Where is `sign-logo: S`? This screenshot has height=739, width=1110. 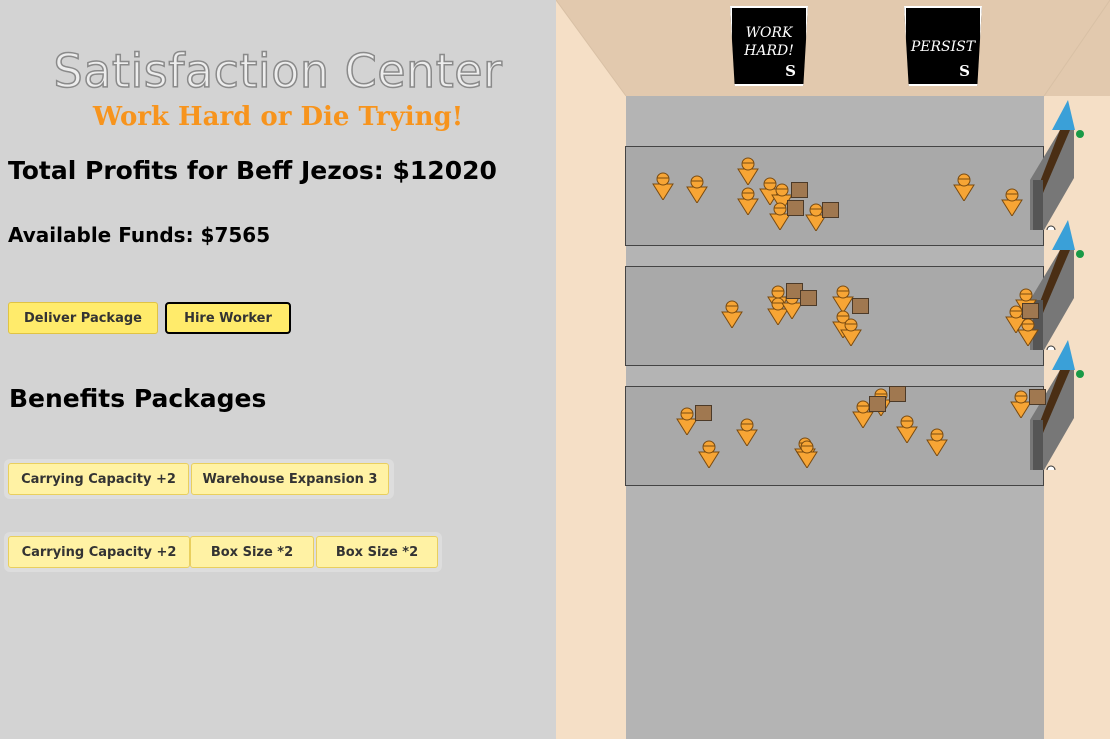
sign-logo: S is located at coordinates (790, 71).